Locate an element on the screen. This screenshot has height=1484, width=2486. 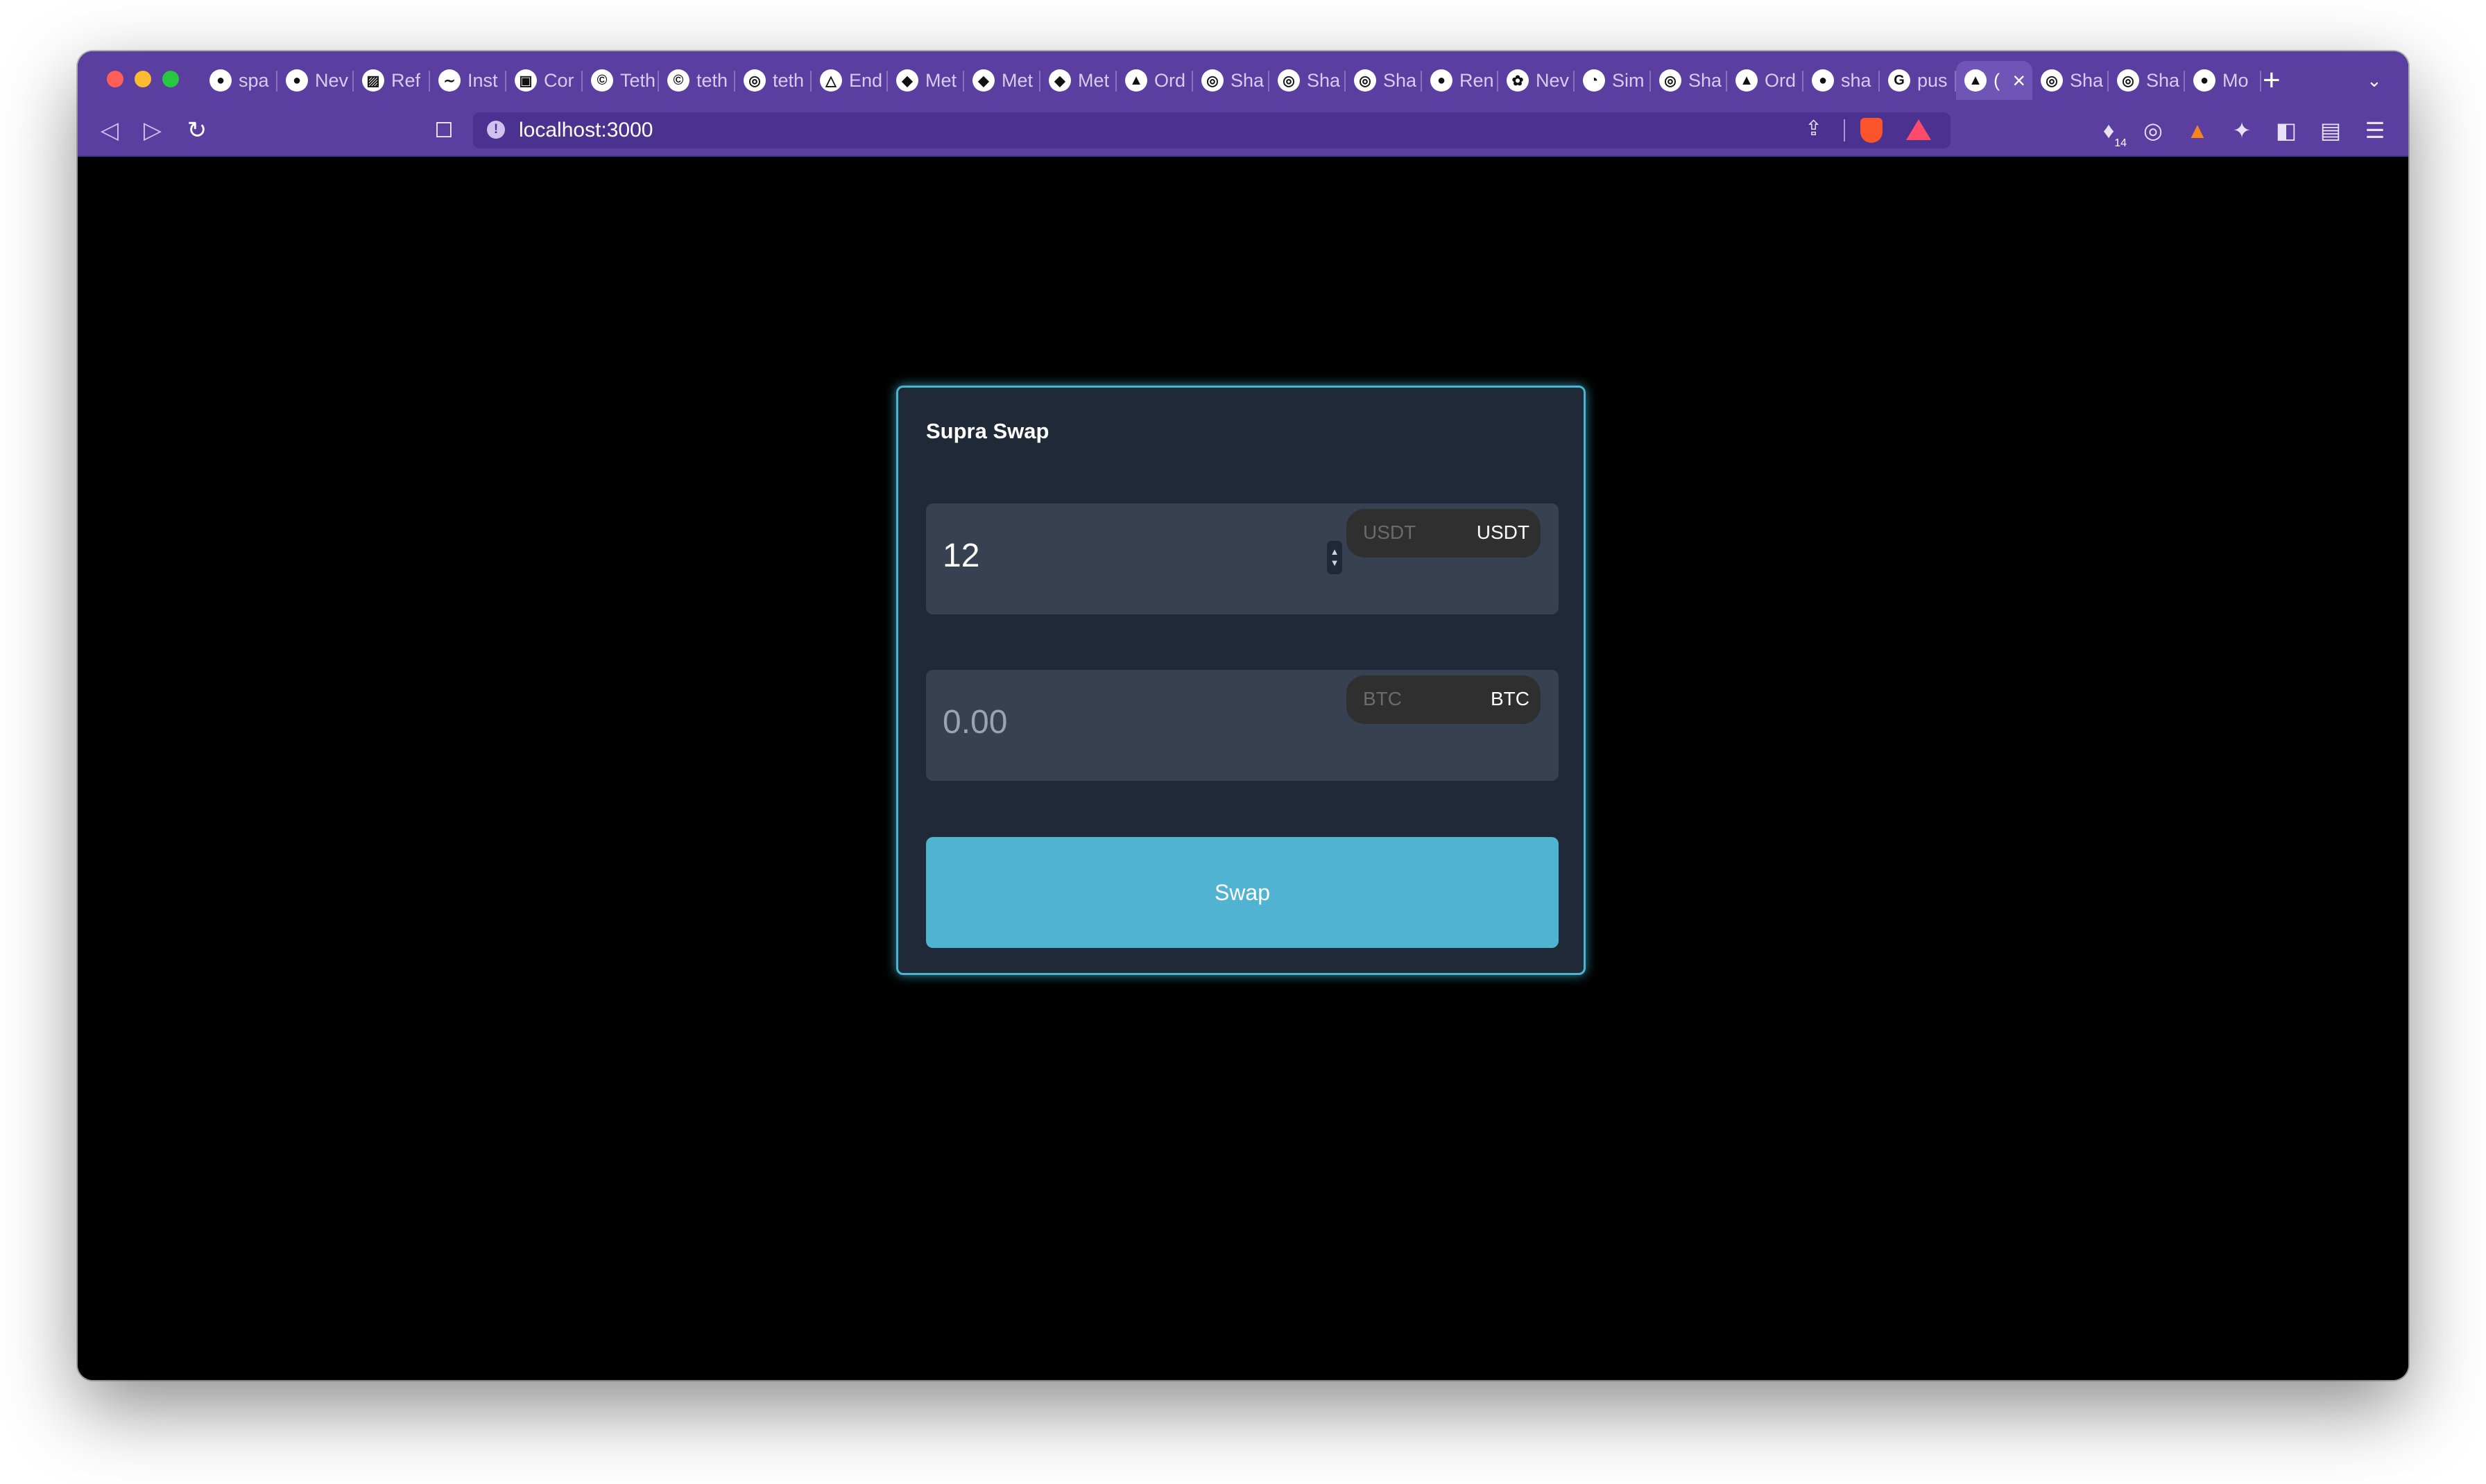
browser-tab: ◔ Sim is located at coordinates (1613, 80).